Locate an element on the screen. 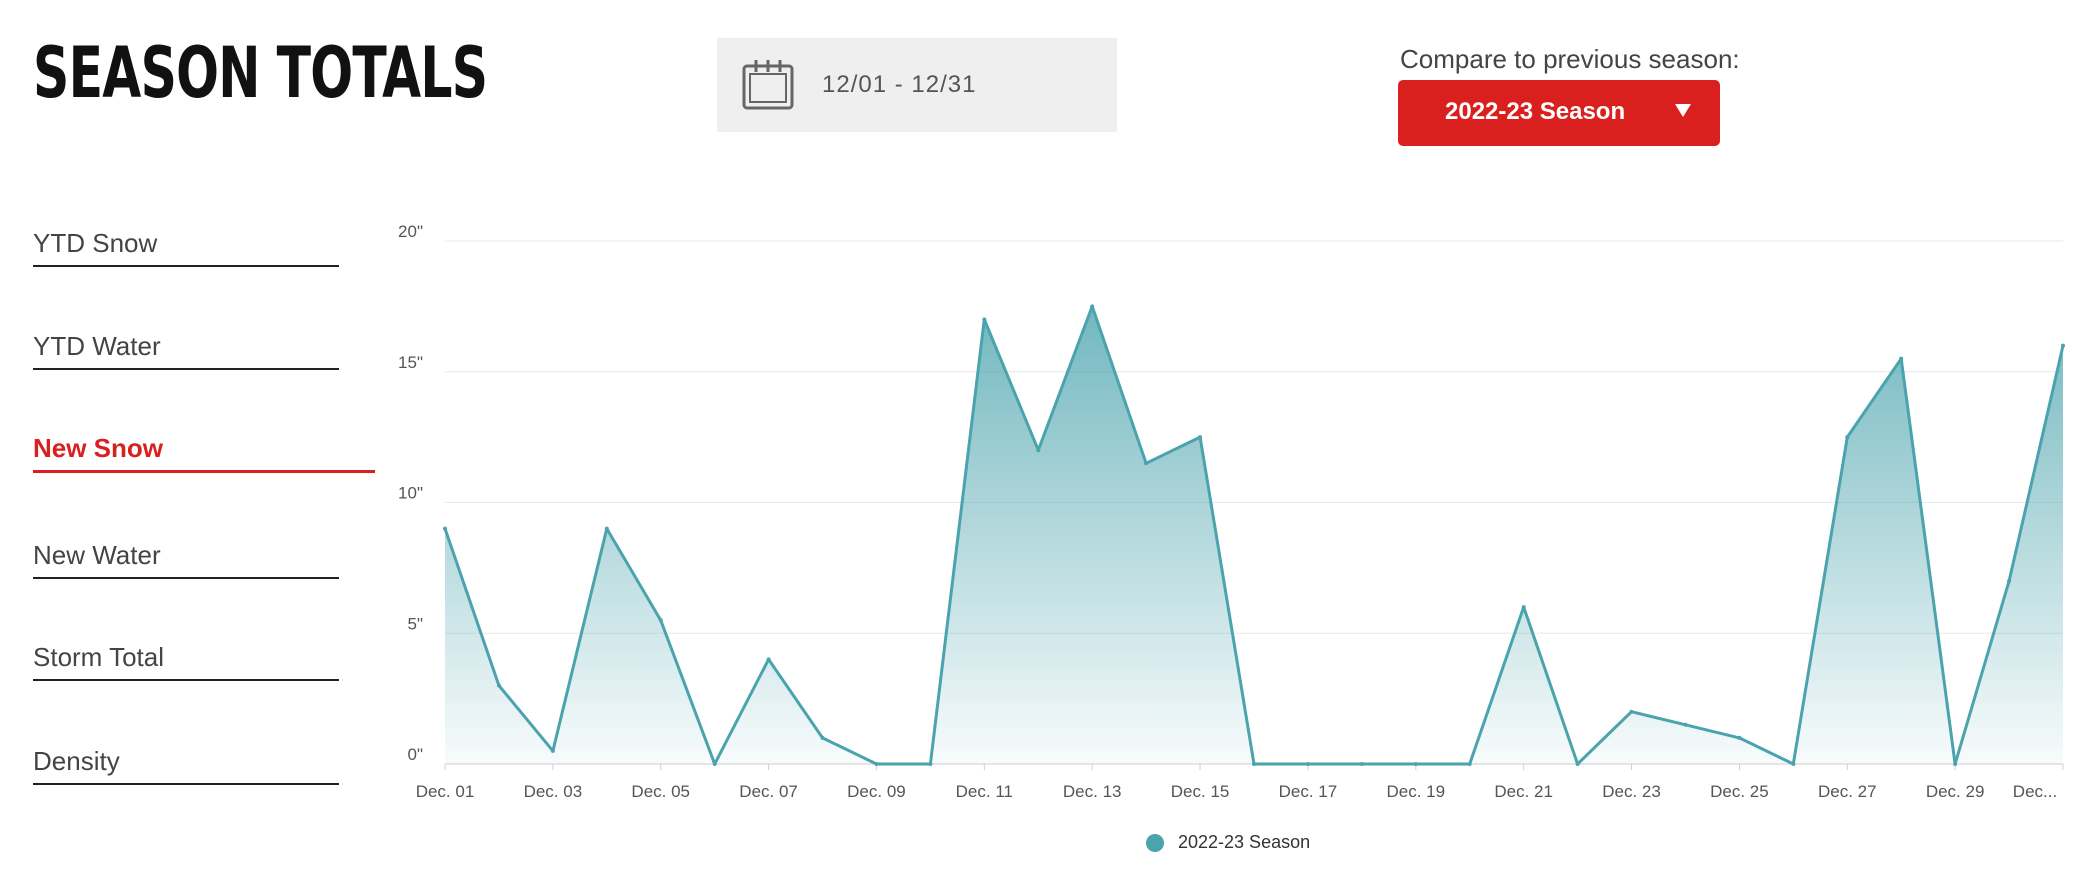 The width and height of the screenshot is (2100, 892). legend-label: 2022-23 Season is located at coordinates (1244, 842).